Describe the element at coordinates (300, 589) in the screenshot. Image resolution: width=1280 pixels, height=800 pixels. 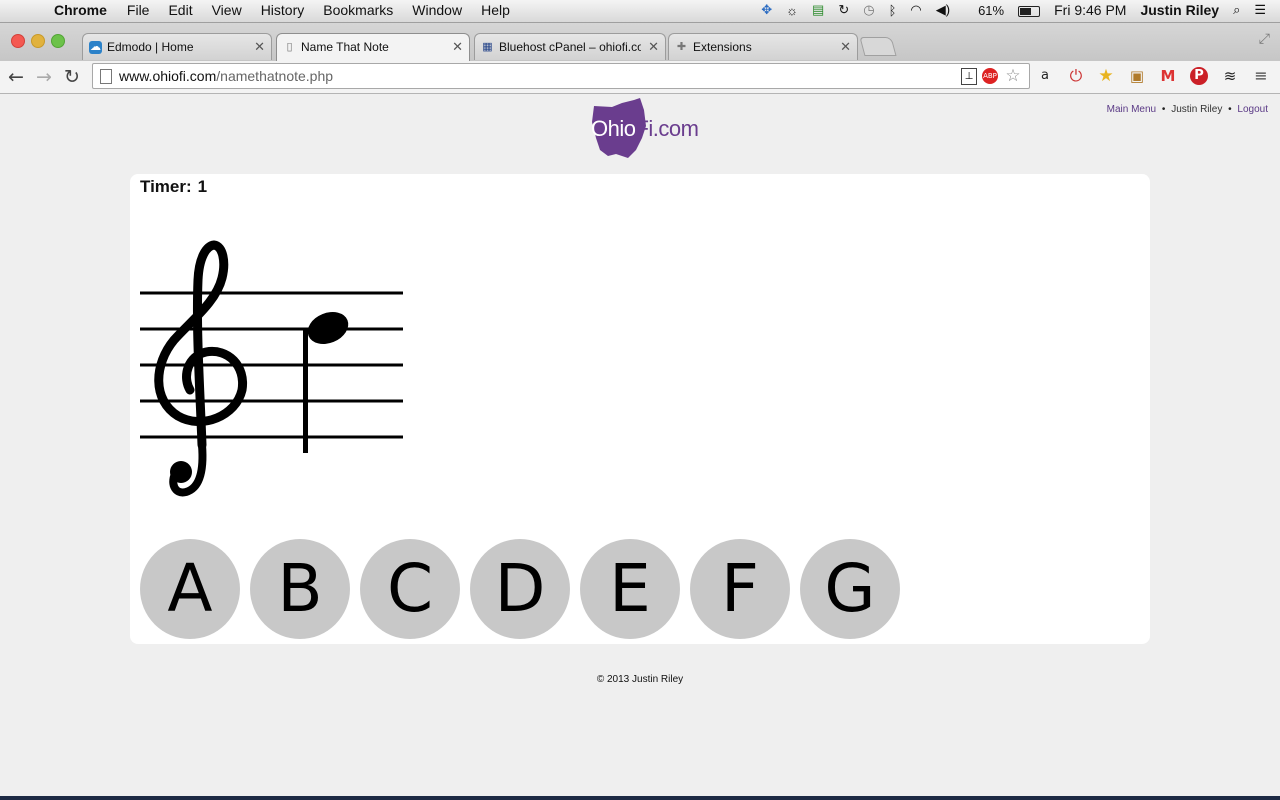
I see `answer-button-b: B` at that location.